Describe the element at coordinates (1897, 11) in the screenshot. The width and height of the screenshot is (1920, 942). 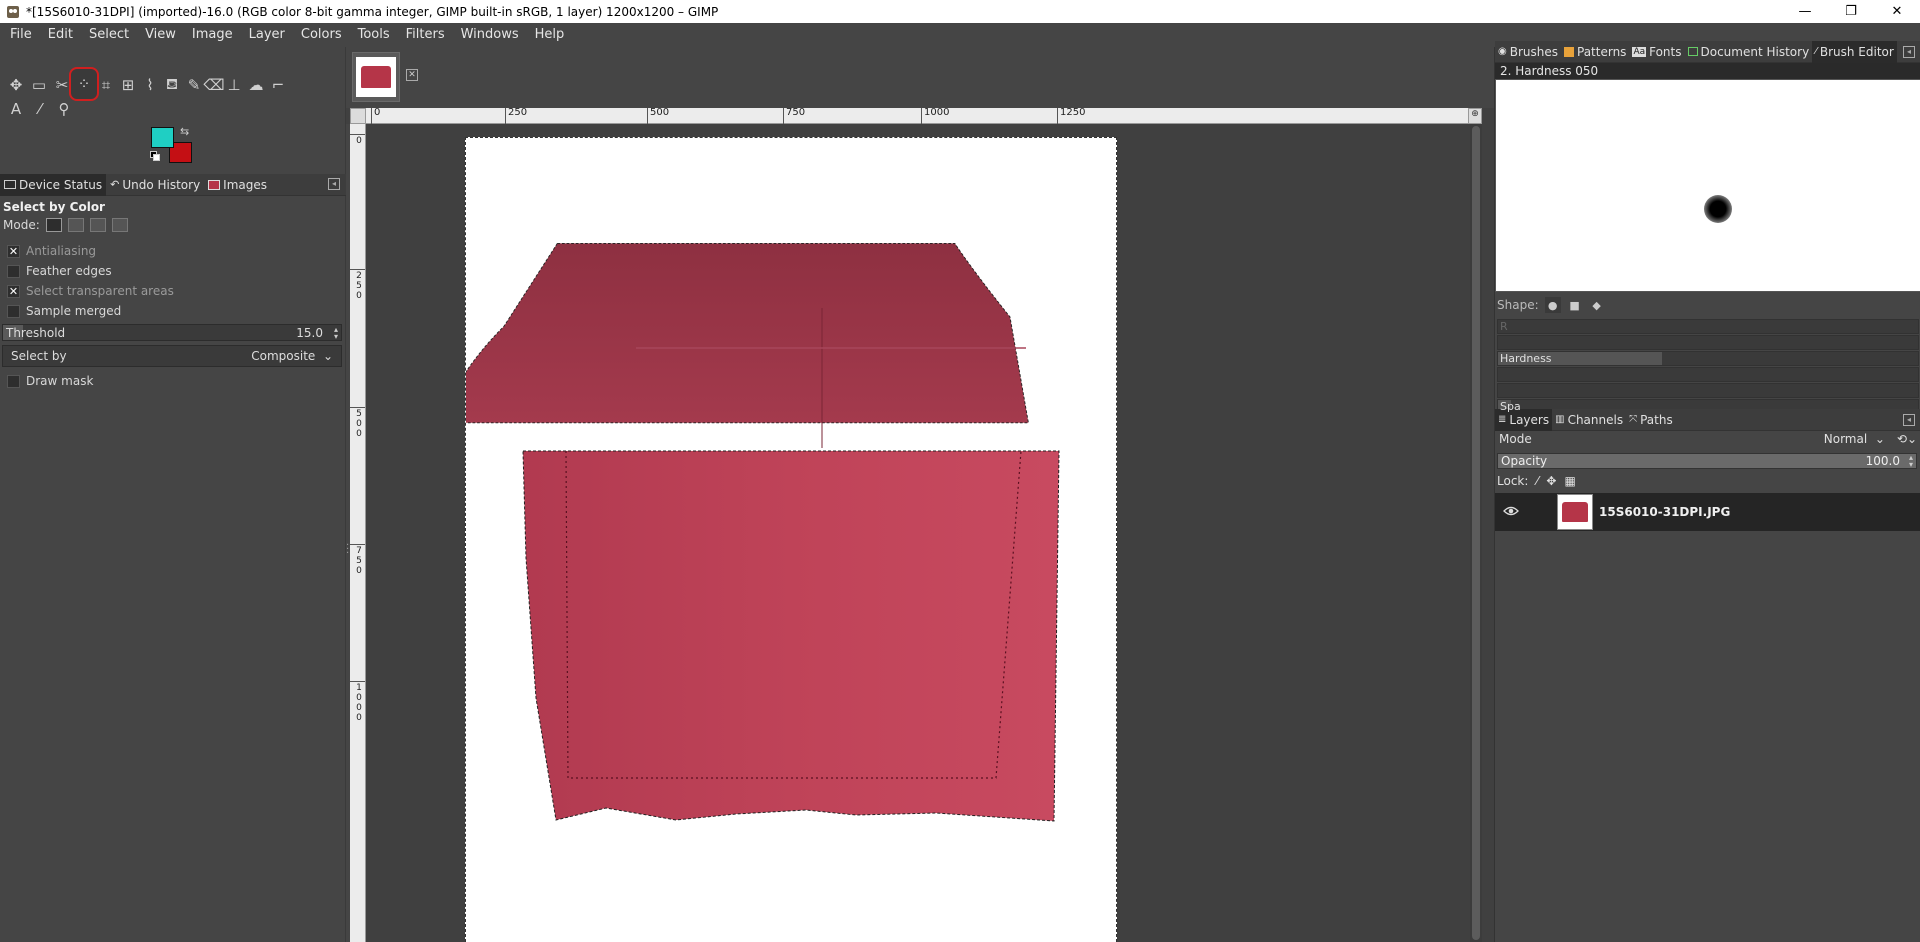
I see `close-window-button: ✕` at that location.